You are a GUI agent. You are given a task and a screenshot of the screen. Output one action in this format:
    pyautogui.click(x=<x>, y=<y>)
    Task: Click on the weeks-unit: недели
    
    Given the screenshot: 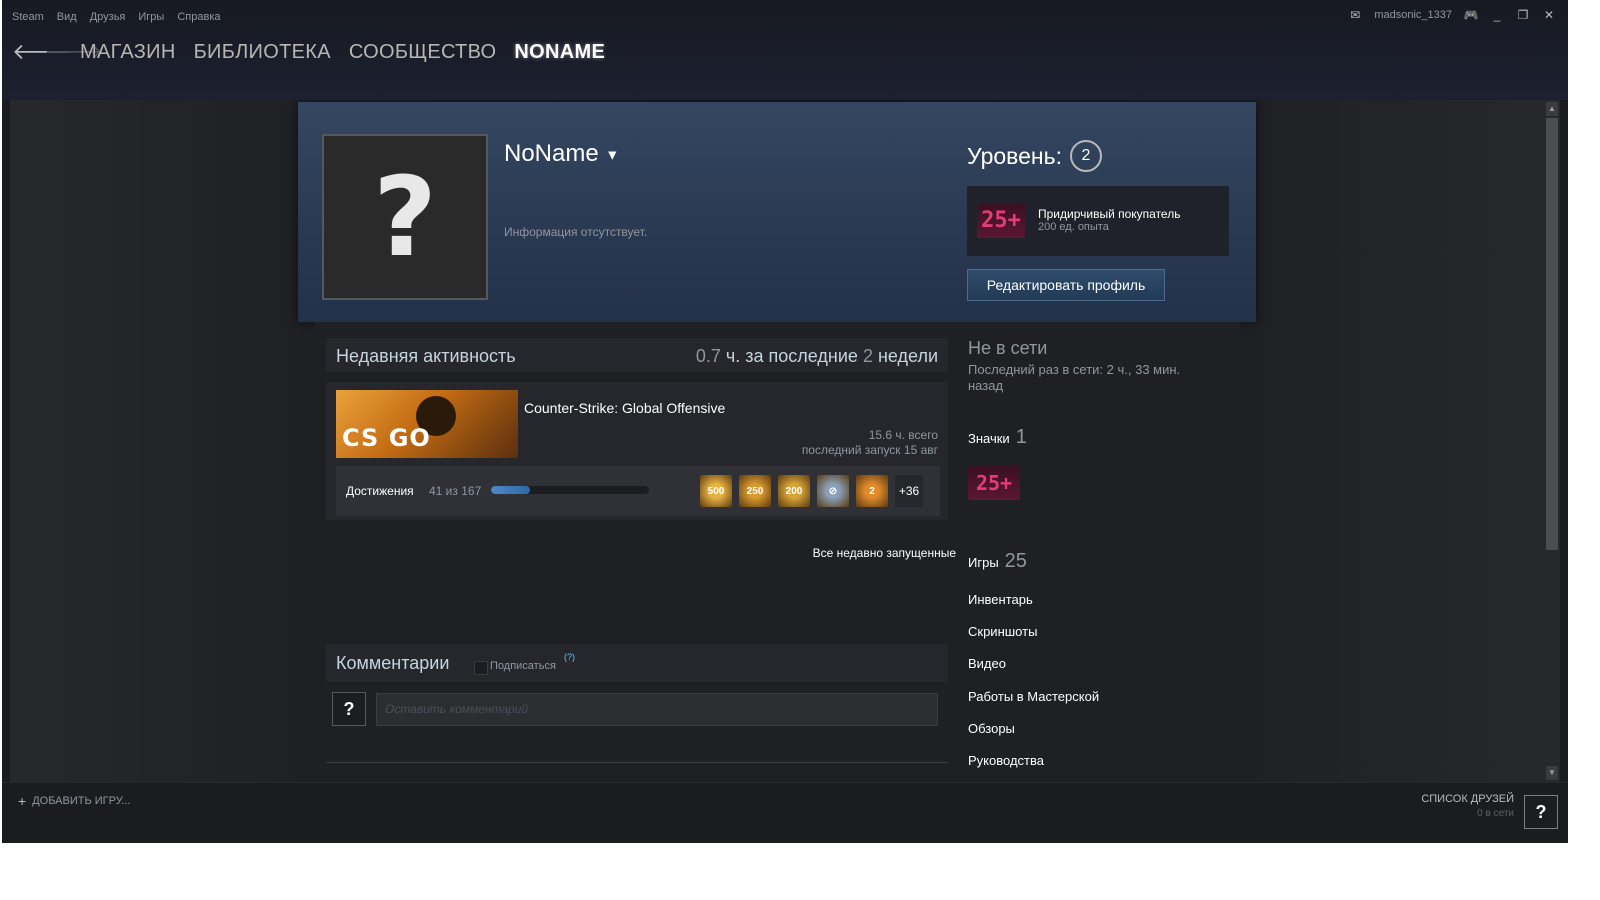 What is the action you would take?
    pyautogui.click(x=907, y=356)
    